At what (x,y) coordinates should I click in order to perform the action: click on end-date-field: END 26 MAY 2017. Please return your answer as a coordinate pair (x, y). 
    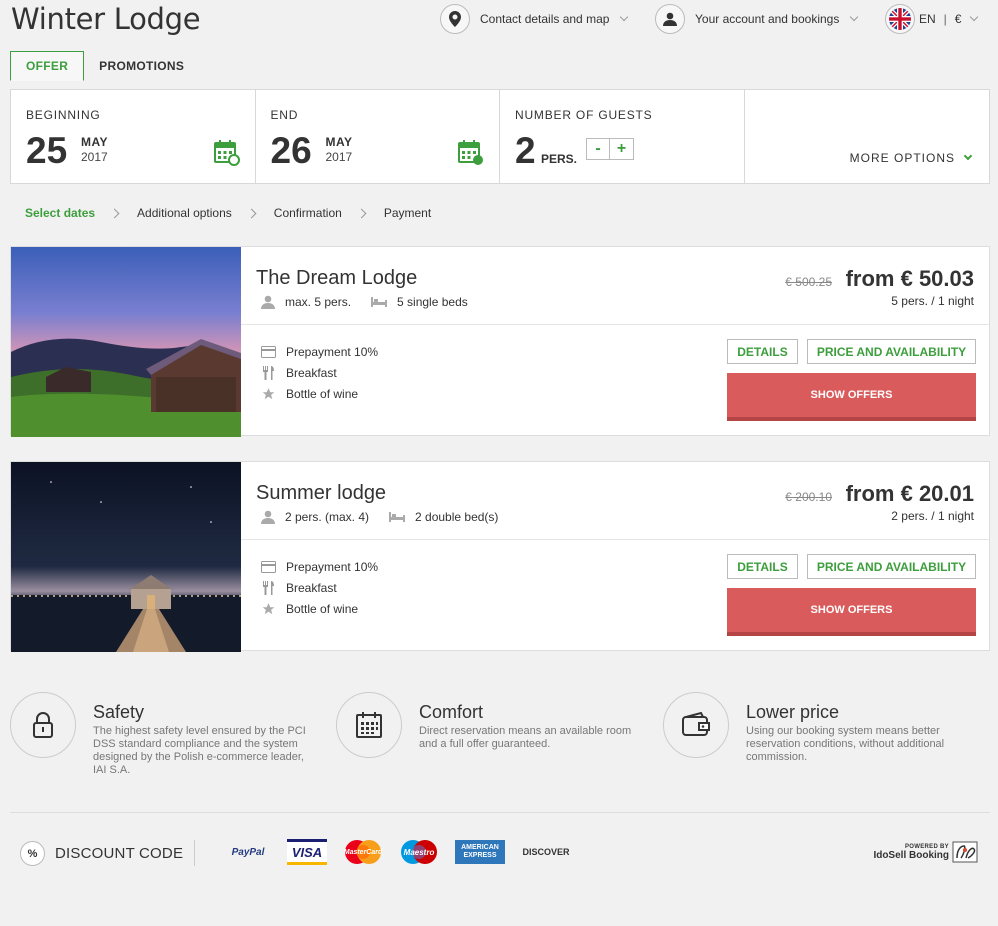
    Looking at the image, I should click on (378, 136).